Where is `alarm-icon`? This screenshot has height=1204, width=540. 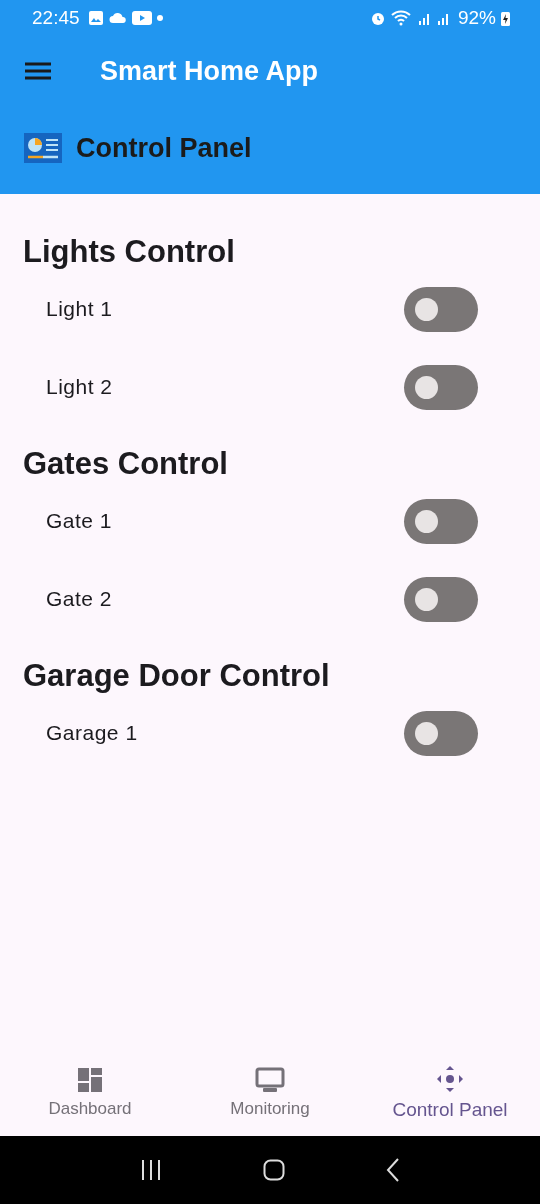
alarm-icon is located at coordinates (377, 18).